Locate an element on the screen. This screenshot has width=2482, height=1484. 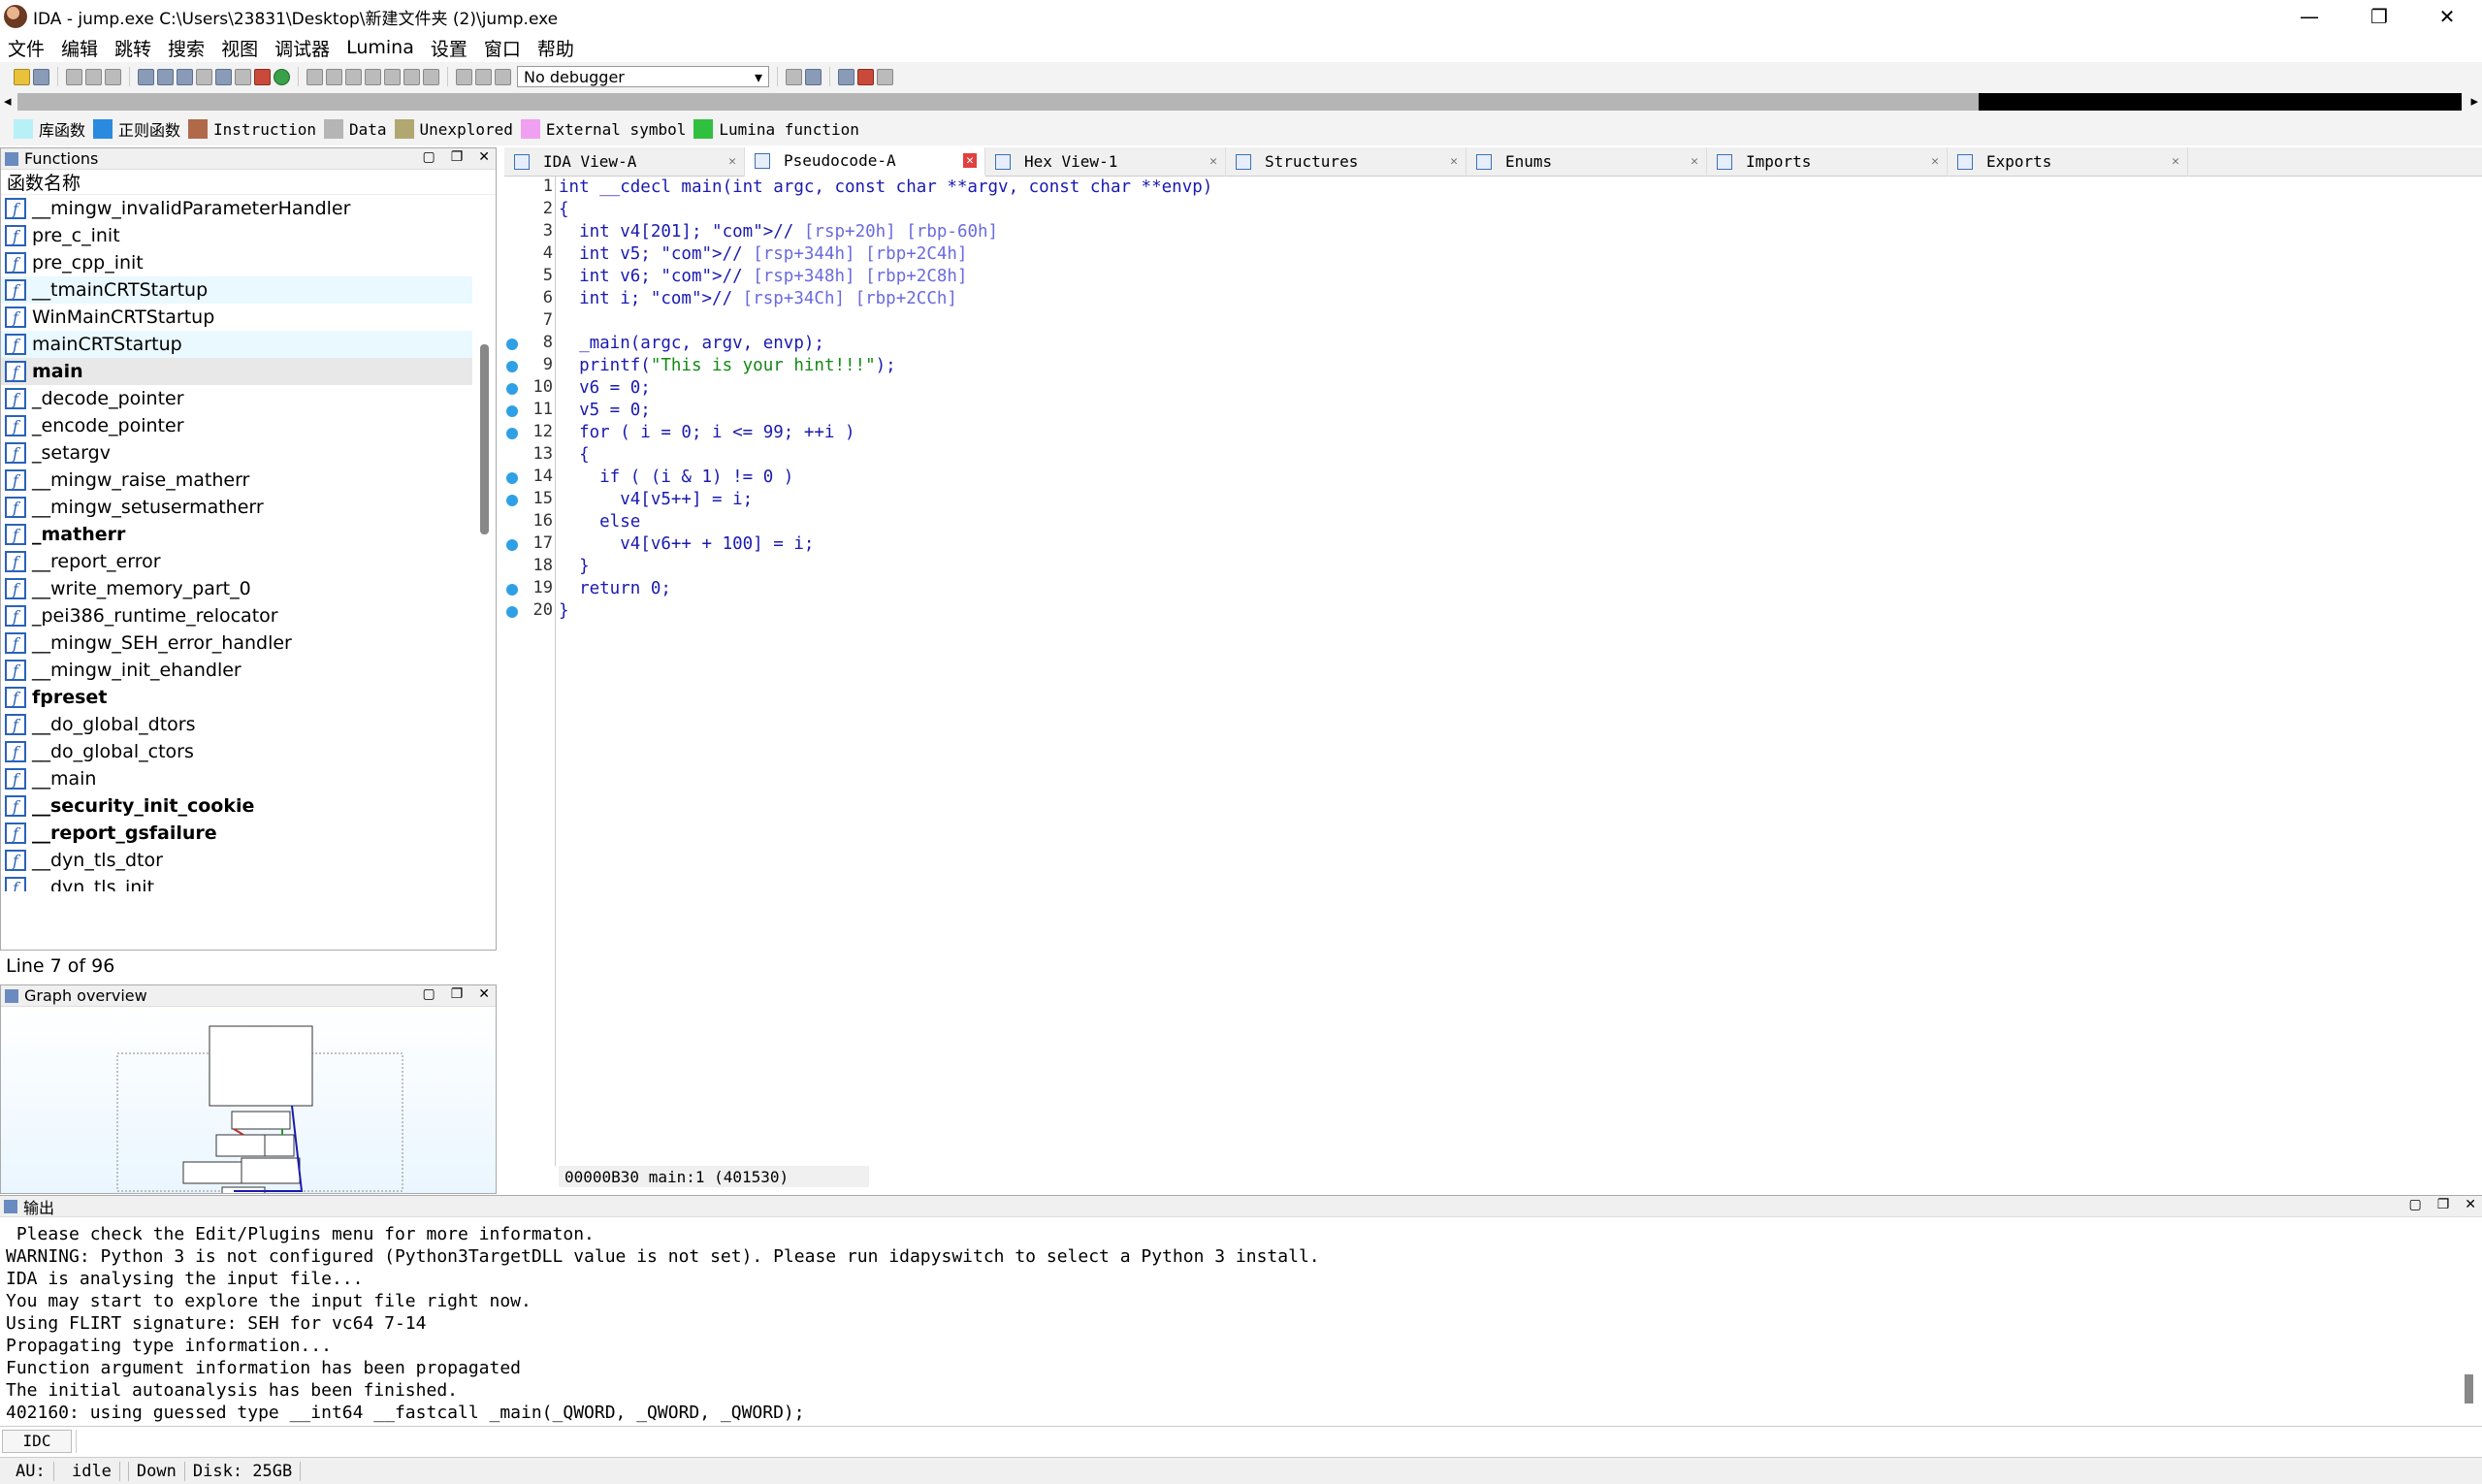
menu-item-0: 文件 is located at coordinates (26, 48).